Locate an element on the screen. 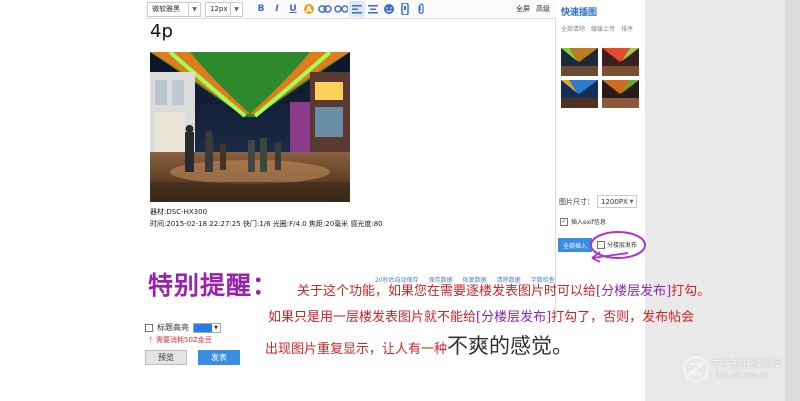 This screenshot has width=800, height=401. align-left-icon is located at coordinates (357, 9).